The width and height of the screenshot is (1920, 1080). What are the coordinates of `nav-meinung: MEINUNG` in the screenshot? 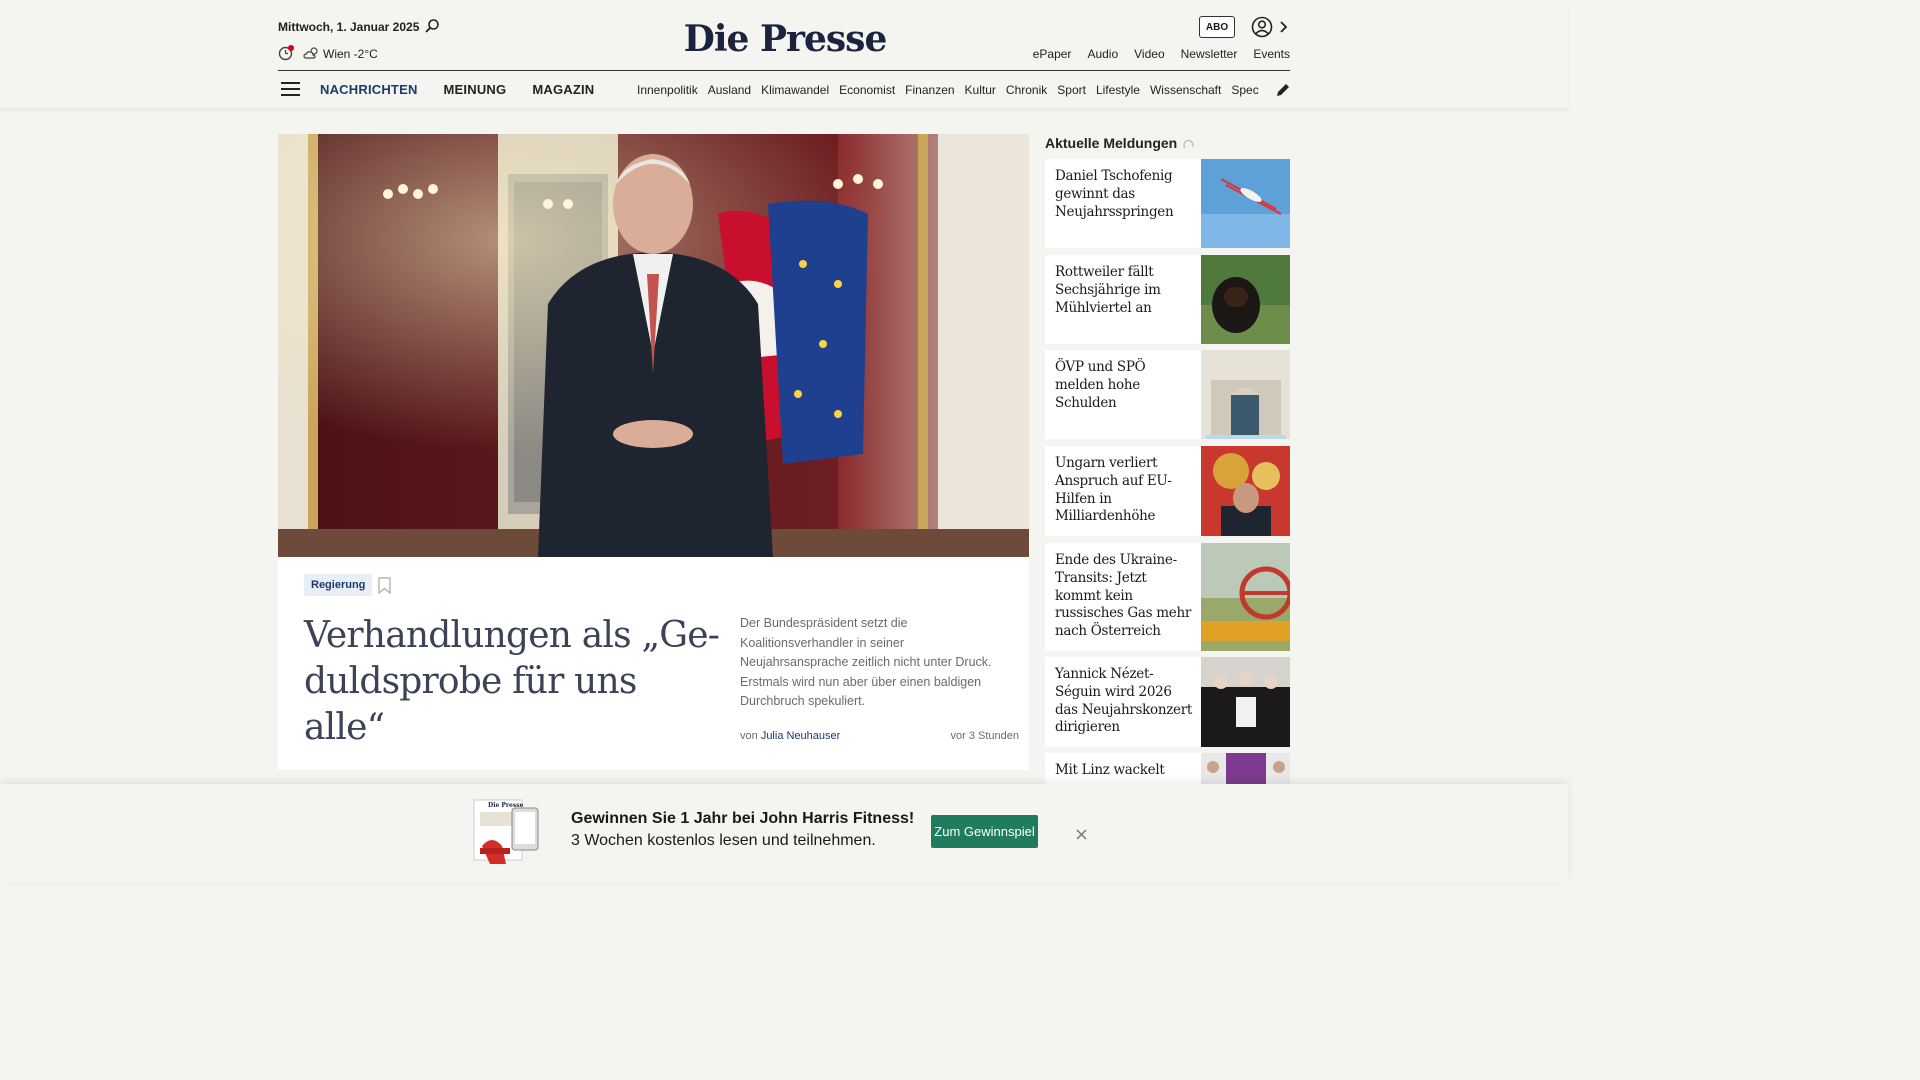 It's located at (475, 89).